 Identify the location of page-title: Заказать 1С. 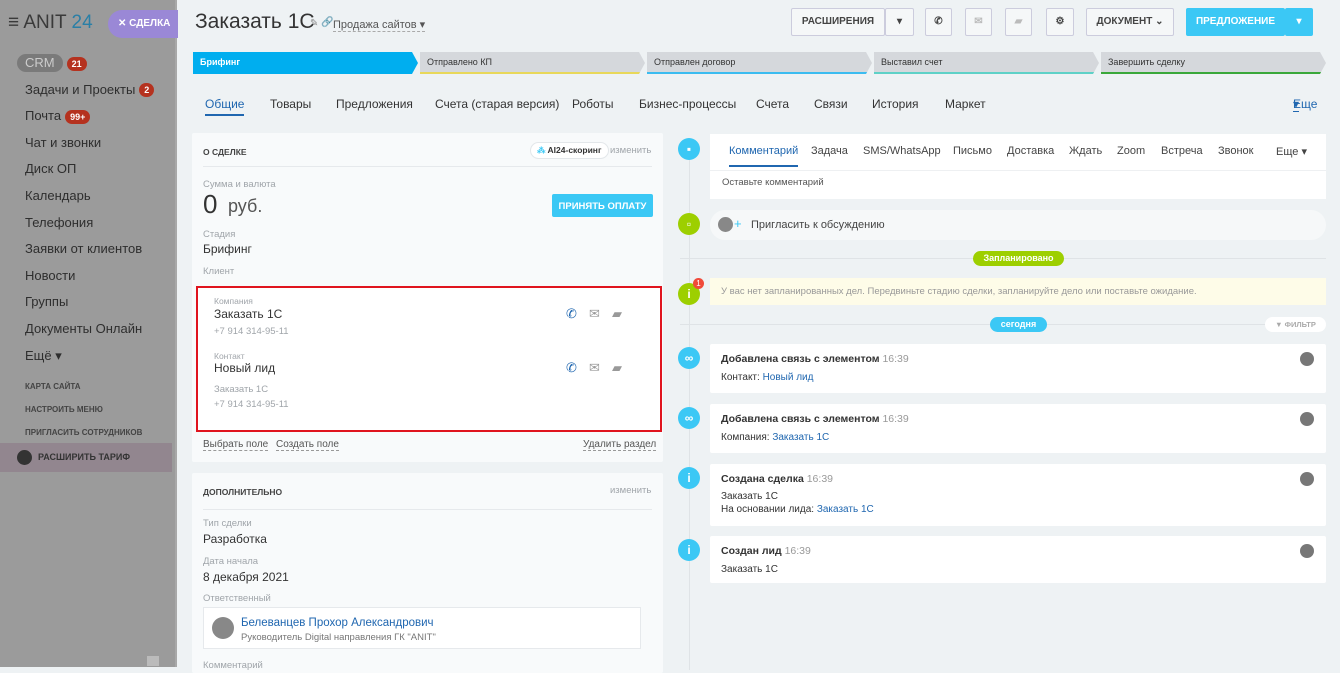
(255, 21).